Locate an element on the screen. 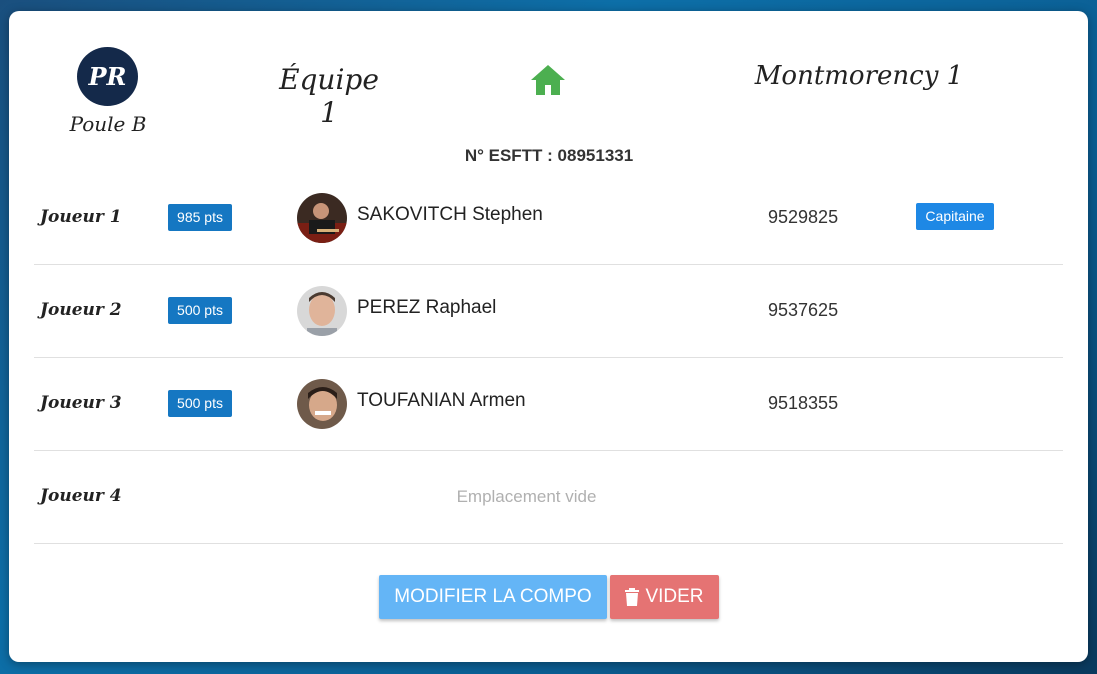 This screenshot has width=1097, height=674. licence-number: 9529825 is located at coordinates (803, 217).